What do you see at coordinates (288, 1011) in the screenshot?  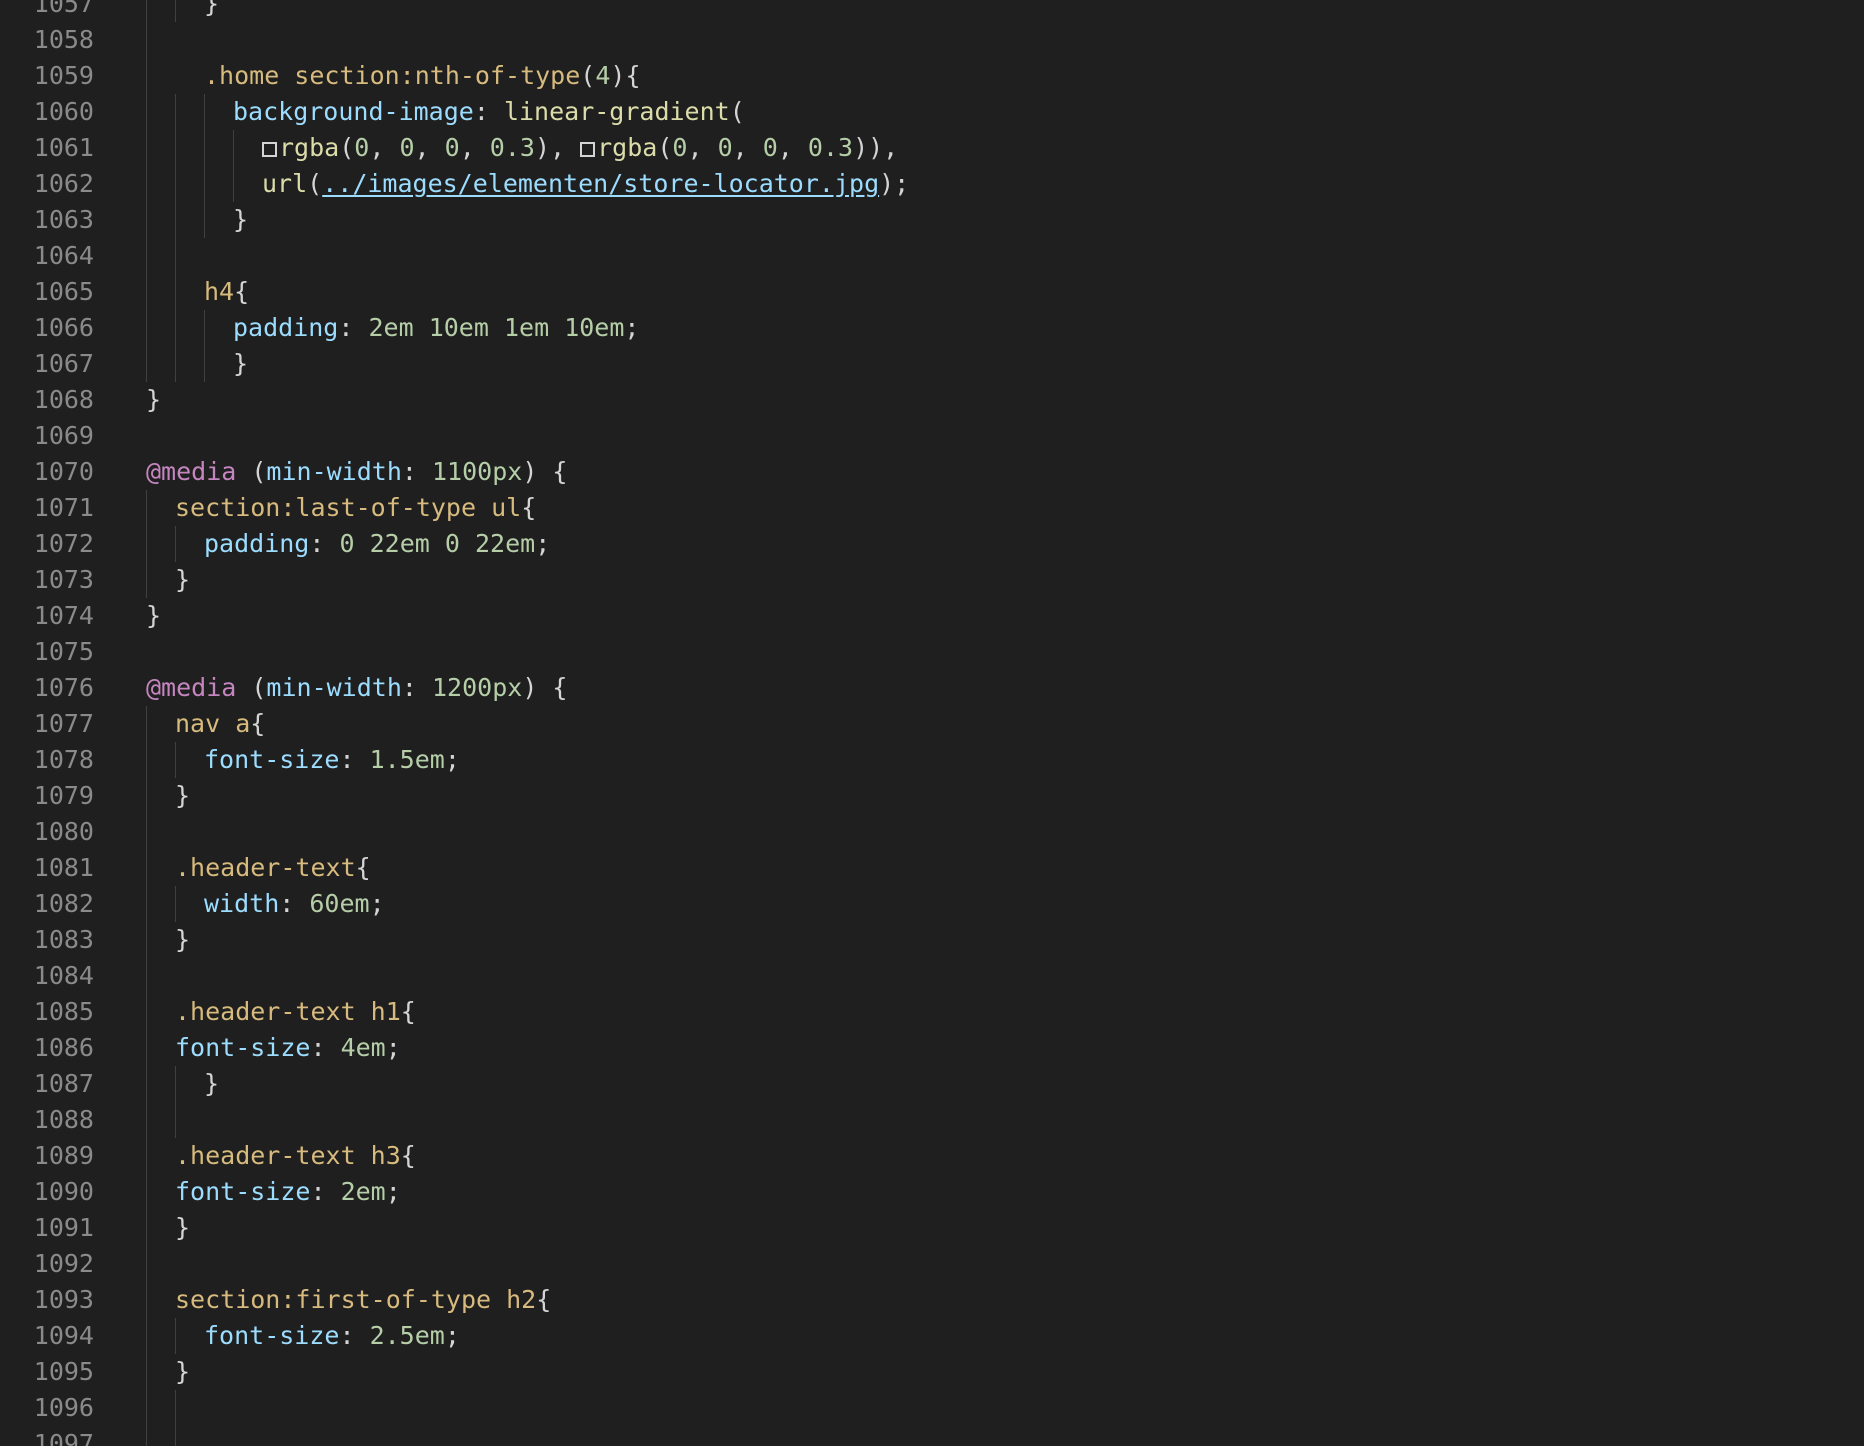 I see `code-token: .header-text h1` at bounding box center [288, 1011].